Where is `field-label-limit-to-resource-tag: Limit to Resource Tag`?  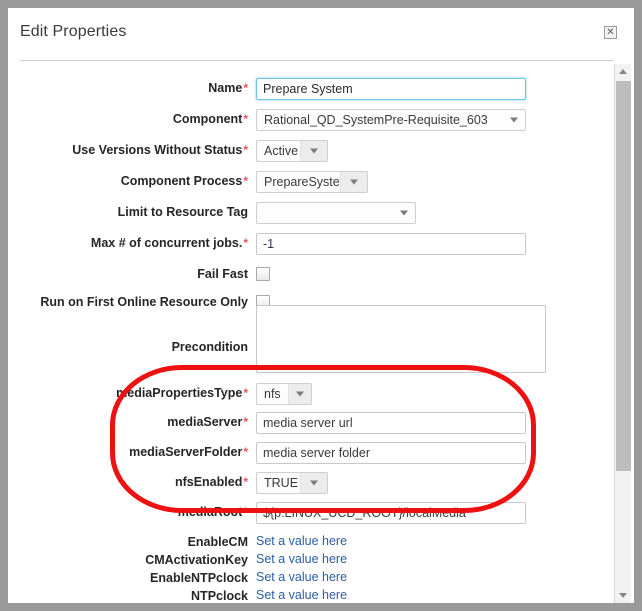 field-label-limit-to-resource-tag: Limit to Resource Tag is located at coordinates (182, 212).